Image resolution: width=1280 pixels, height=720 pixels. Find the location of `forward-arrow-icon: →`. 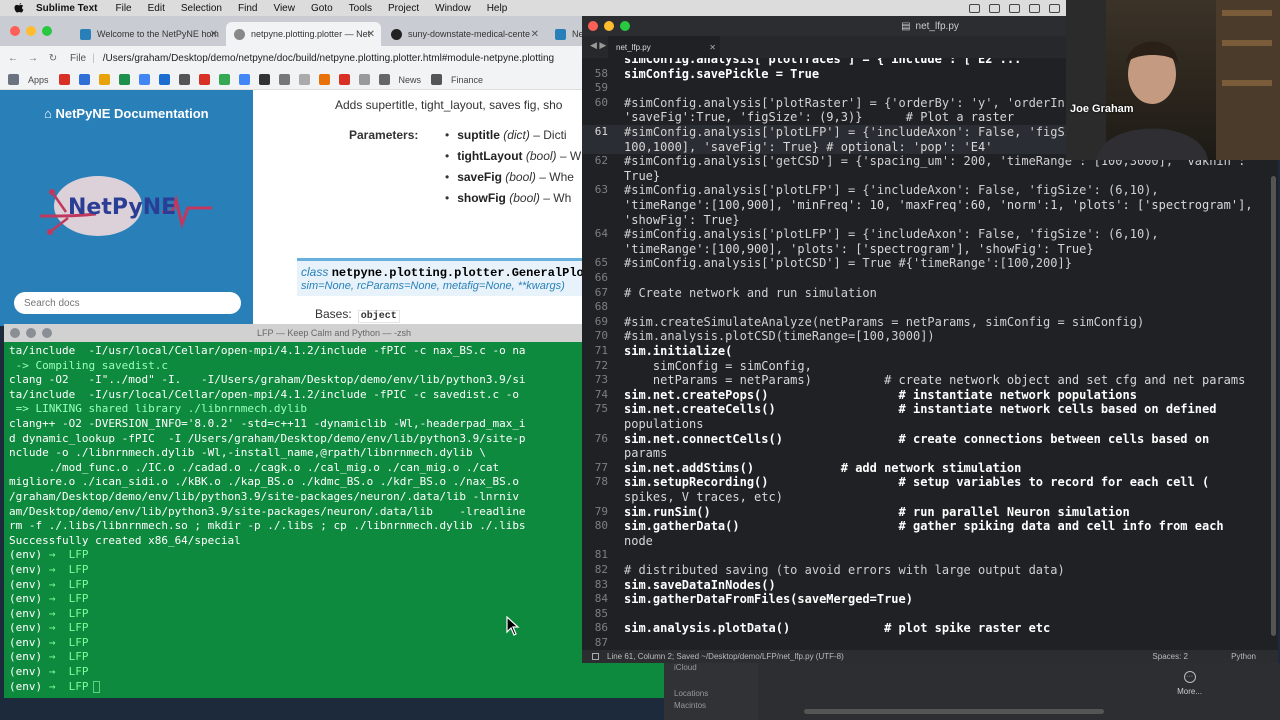

forward-arrow-icon: → is located at coordinates (33, 58).